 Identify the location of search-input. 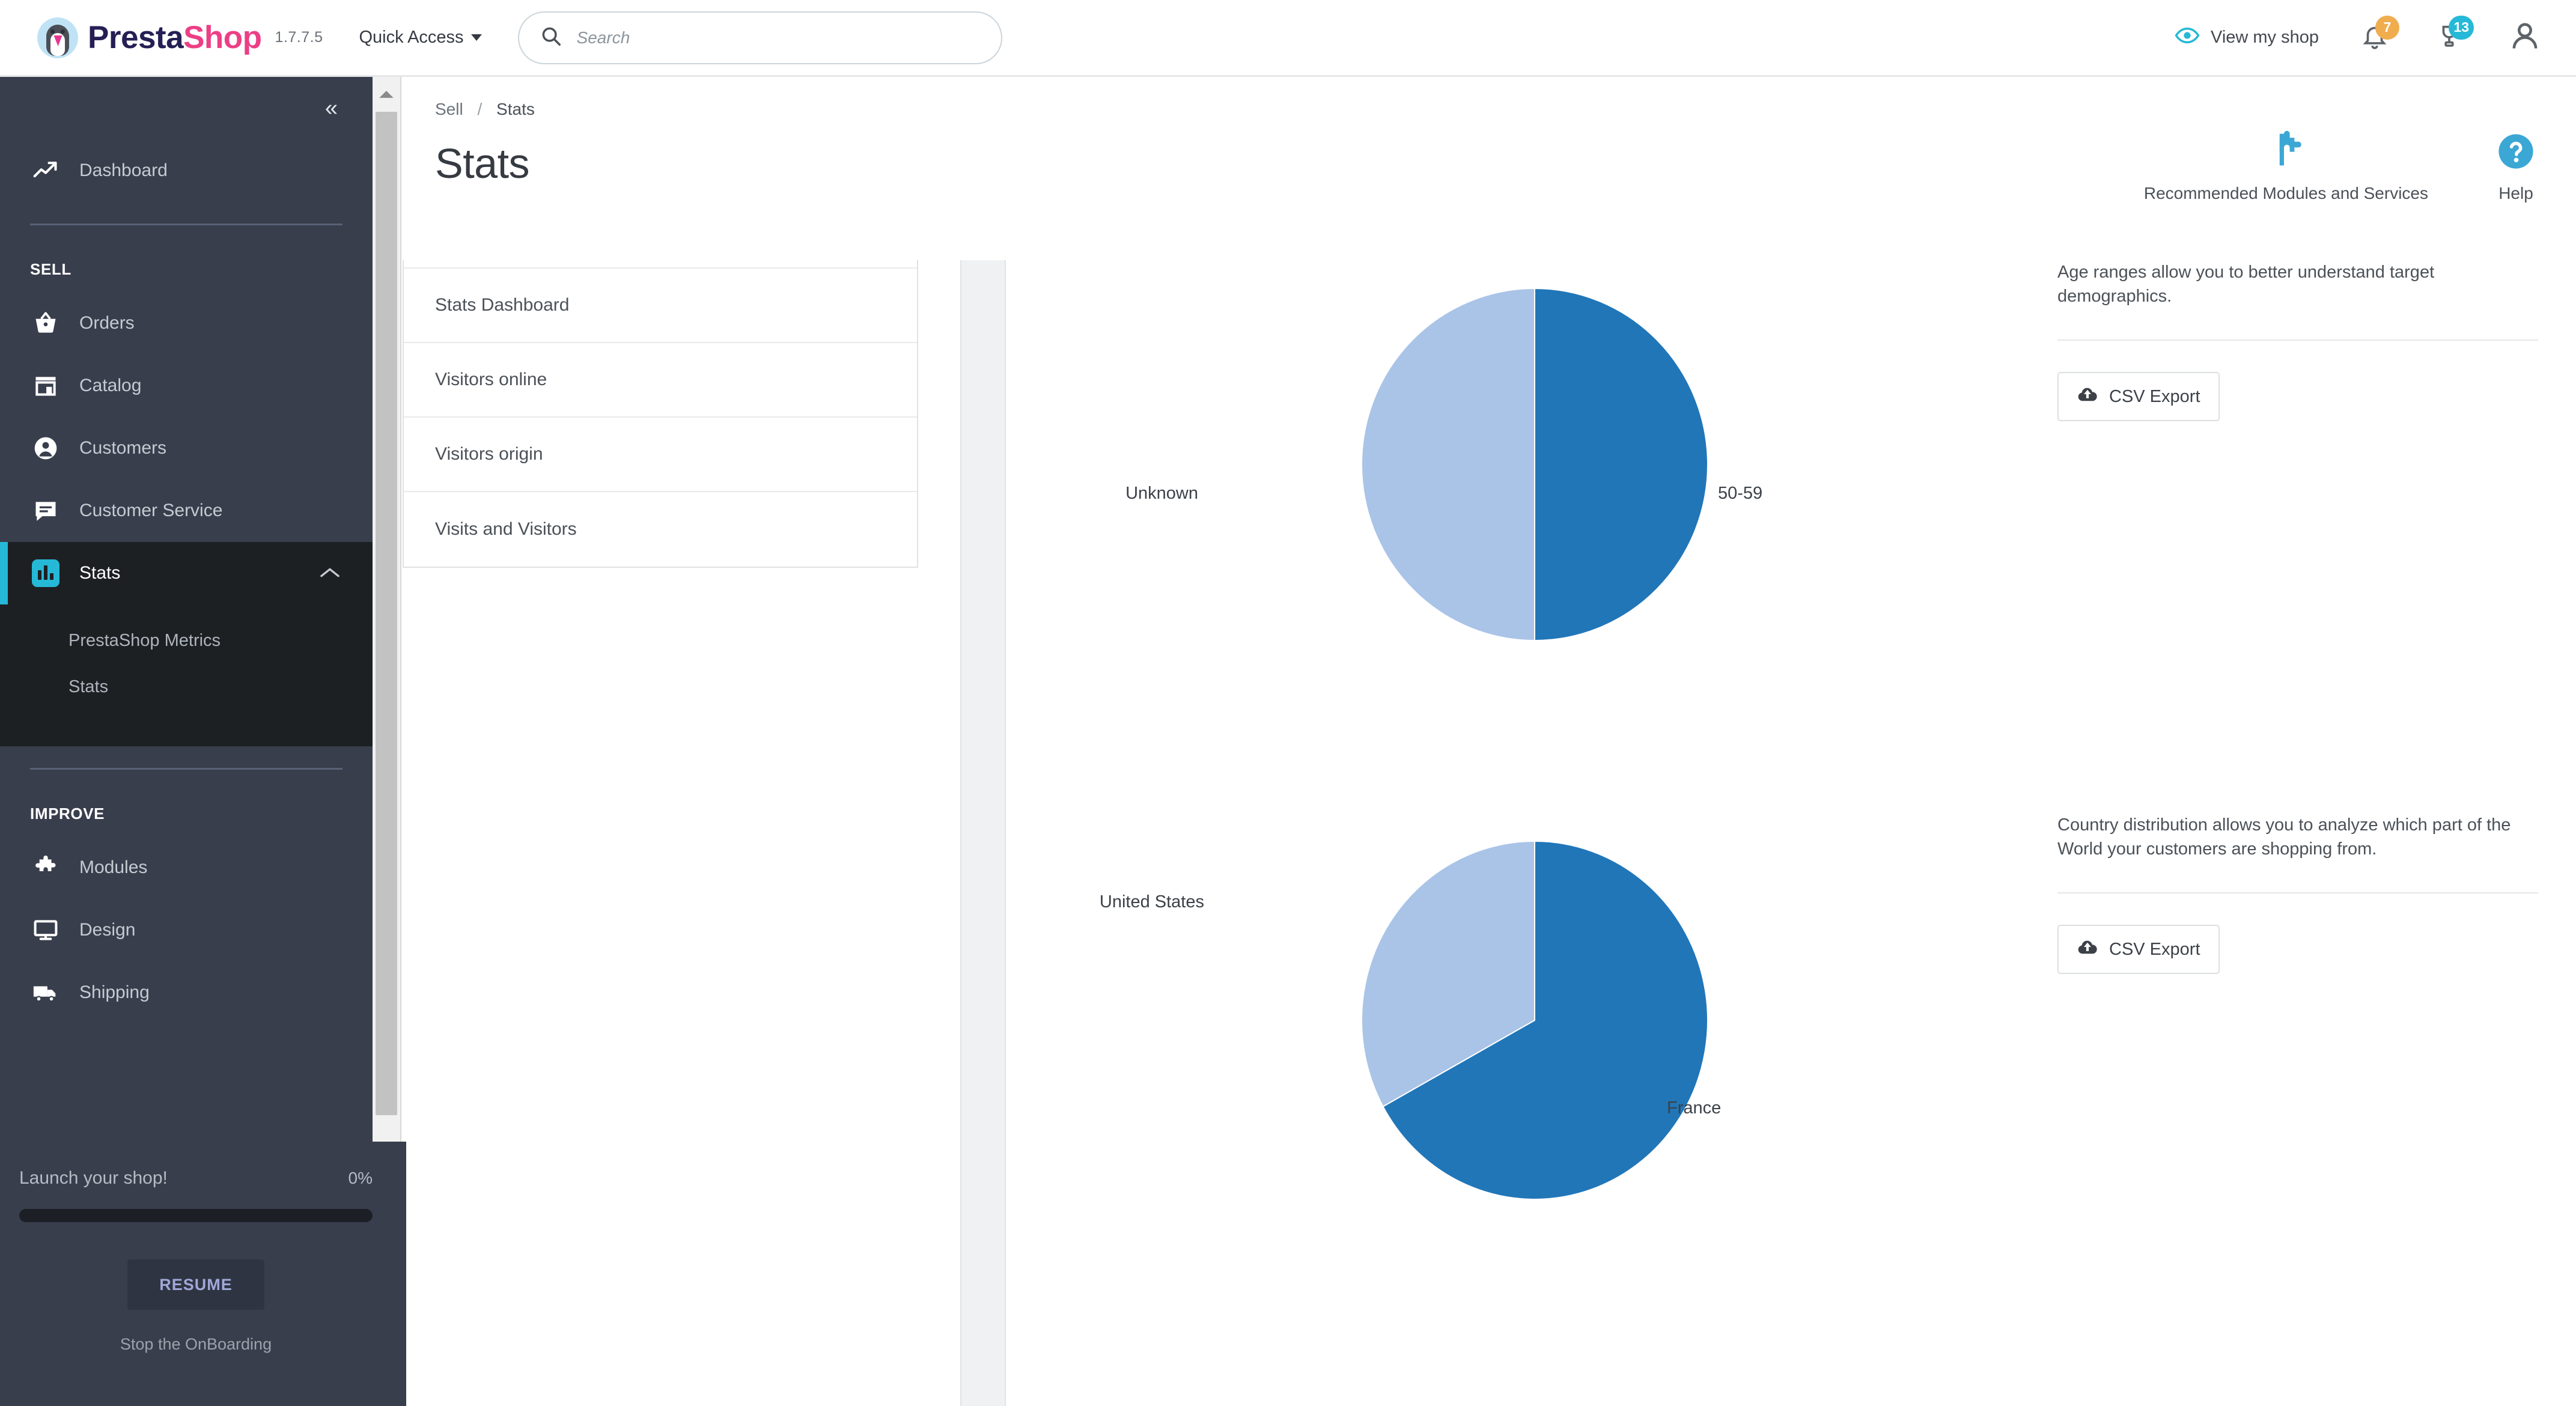
(778, 37).